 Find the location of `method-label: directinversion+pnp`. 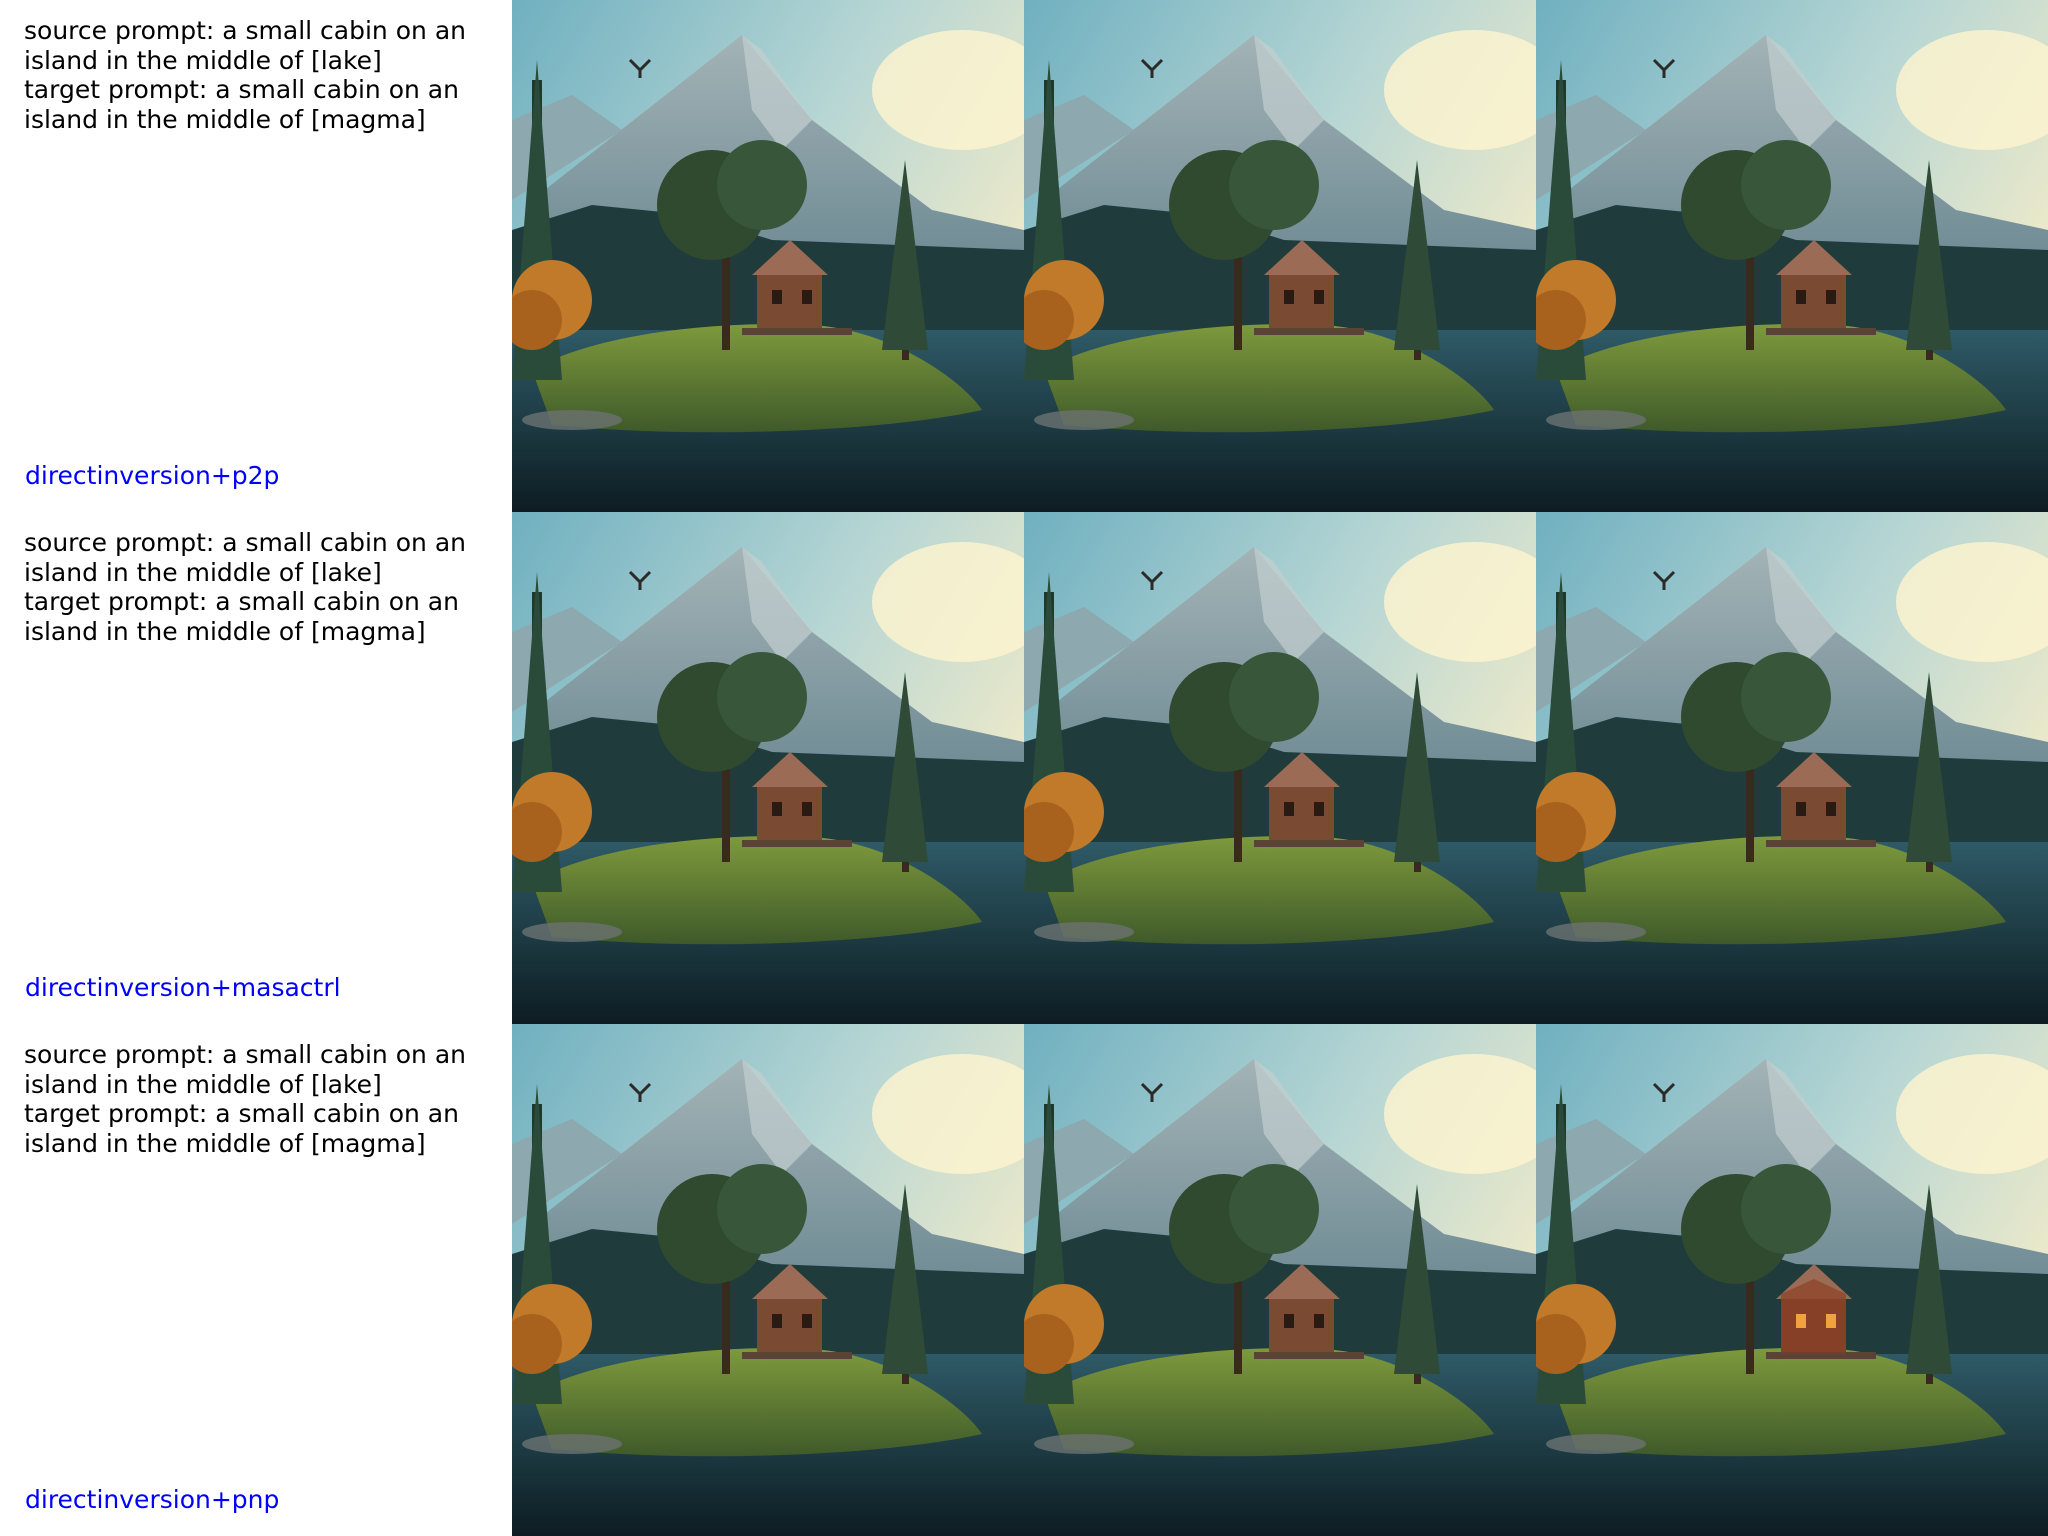

method-label: directinversion+pnp is located at coordinates (152, 1499).